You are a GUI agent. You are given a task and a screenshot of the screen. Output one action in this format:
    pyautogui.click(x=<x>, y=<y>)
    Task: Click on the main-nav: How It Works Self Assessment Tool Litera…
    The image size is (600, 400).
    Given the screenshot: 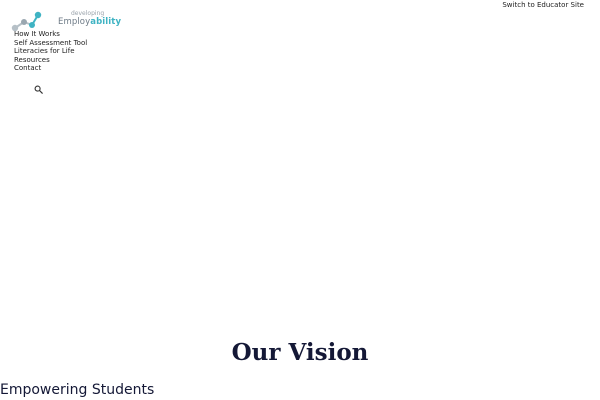 What is the action you would take?
    pyautogui.click(x=50, y=51)
    